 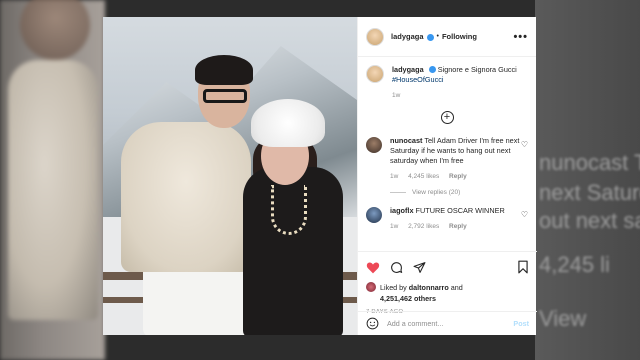 I want to click on load-more-comments-icon: +, so click(x=447, y=117).